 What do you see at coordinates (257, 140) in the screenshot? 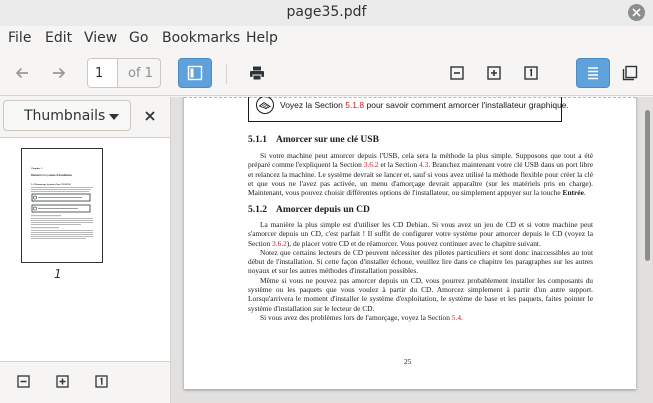
I see `section-number: 5.1.1` at bounding box center [257, 140].